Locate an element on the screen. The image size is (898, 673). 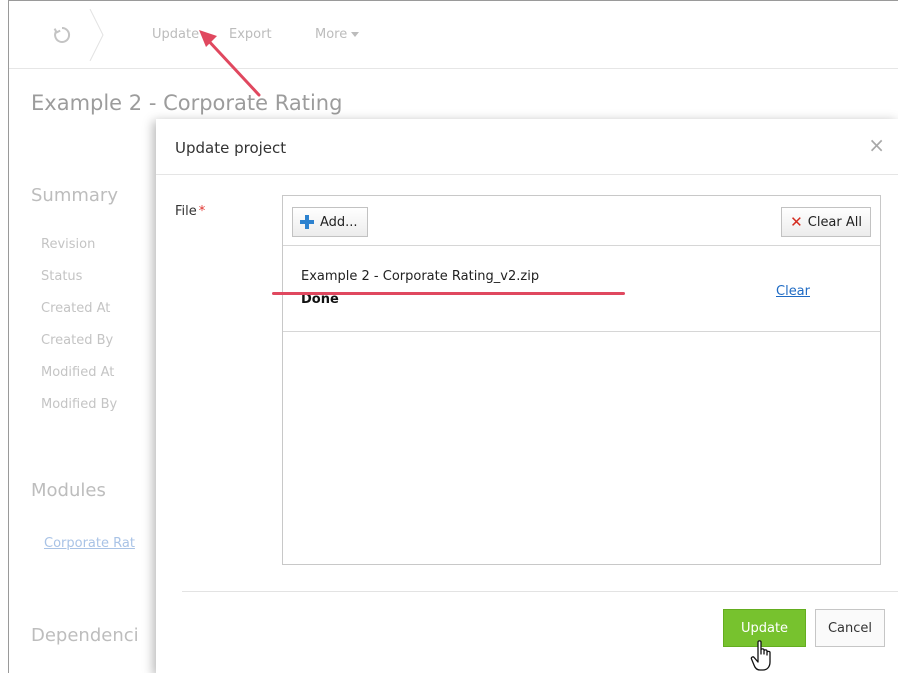
file-field-label: File * is located at coordinates (190, 211).